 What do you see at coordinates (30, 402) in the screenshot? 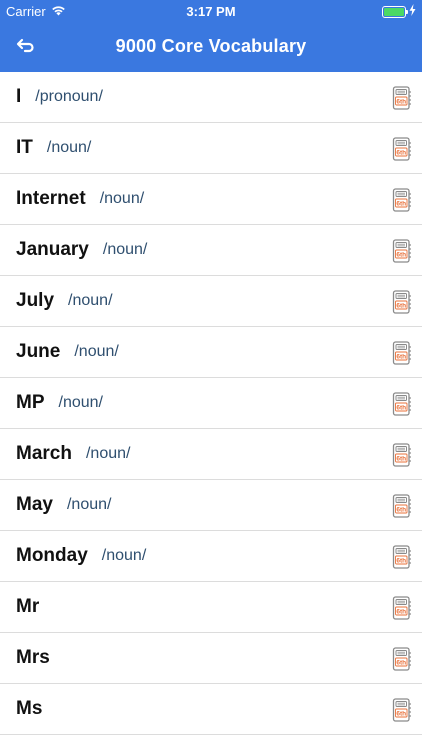
I see `word-text: MP` at bounding box center [30, 402].